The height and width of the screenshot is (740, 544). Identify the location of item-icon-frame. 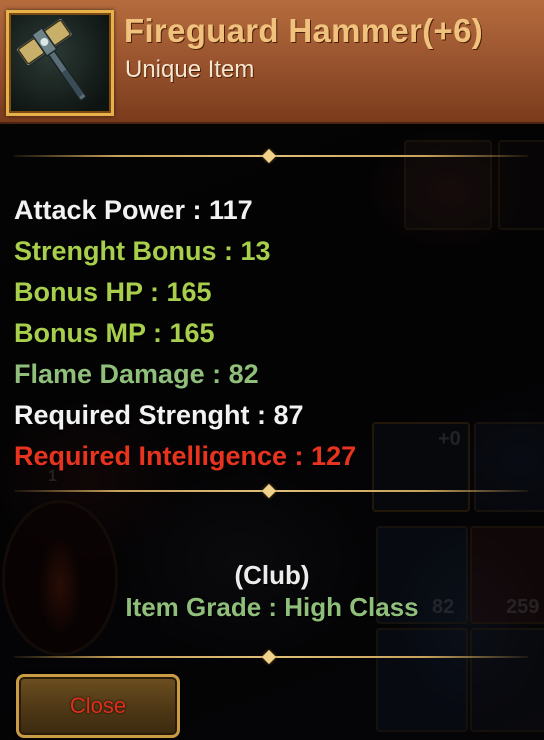
(60, 63).